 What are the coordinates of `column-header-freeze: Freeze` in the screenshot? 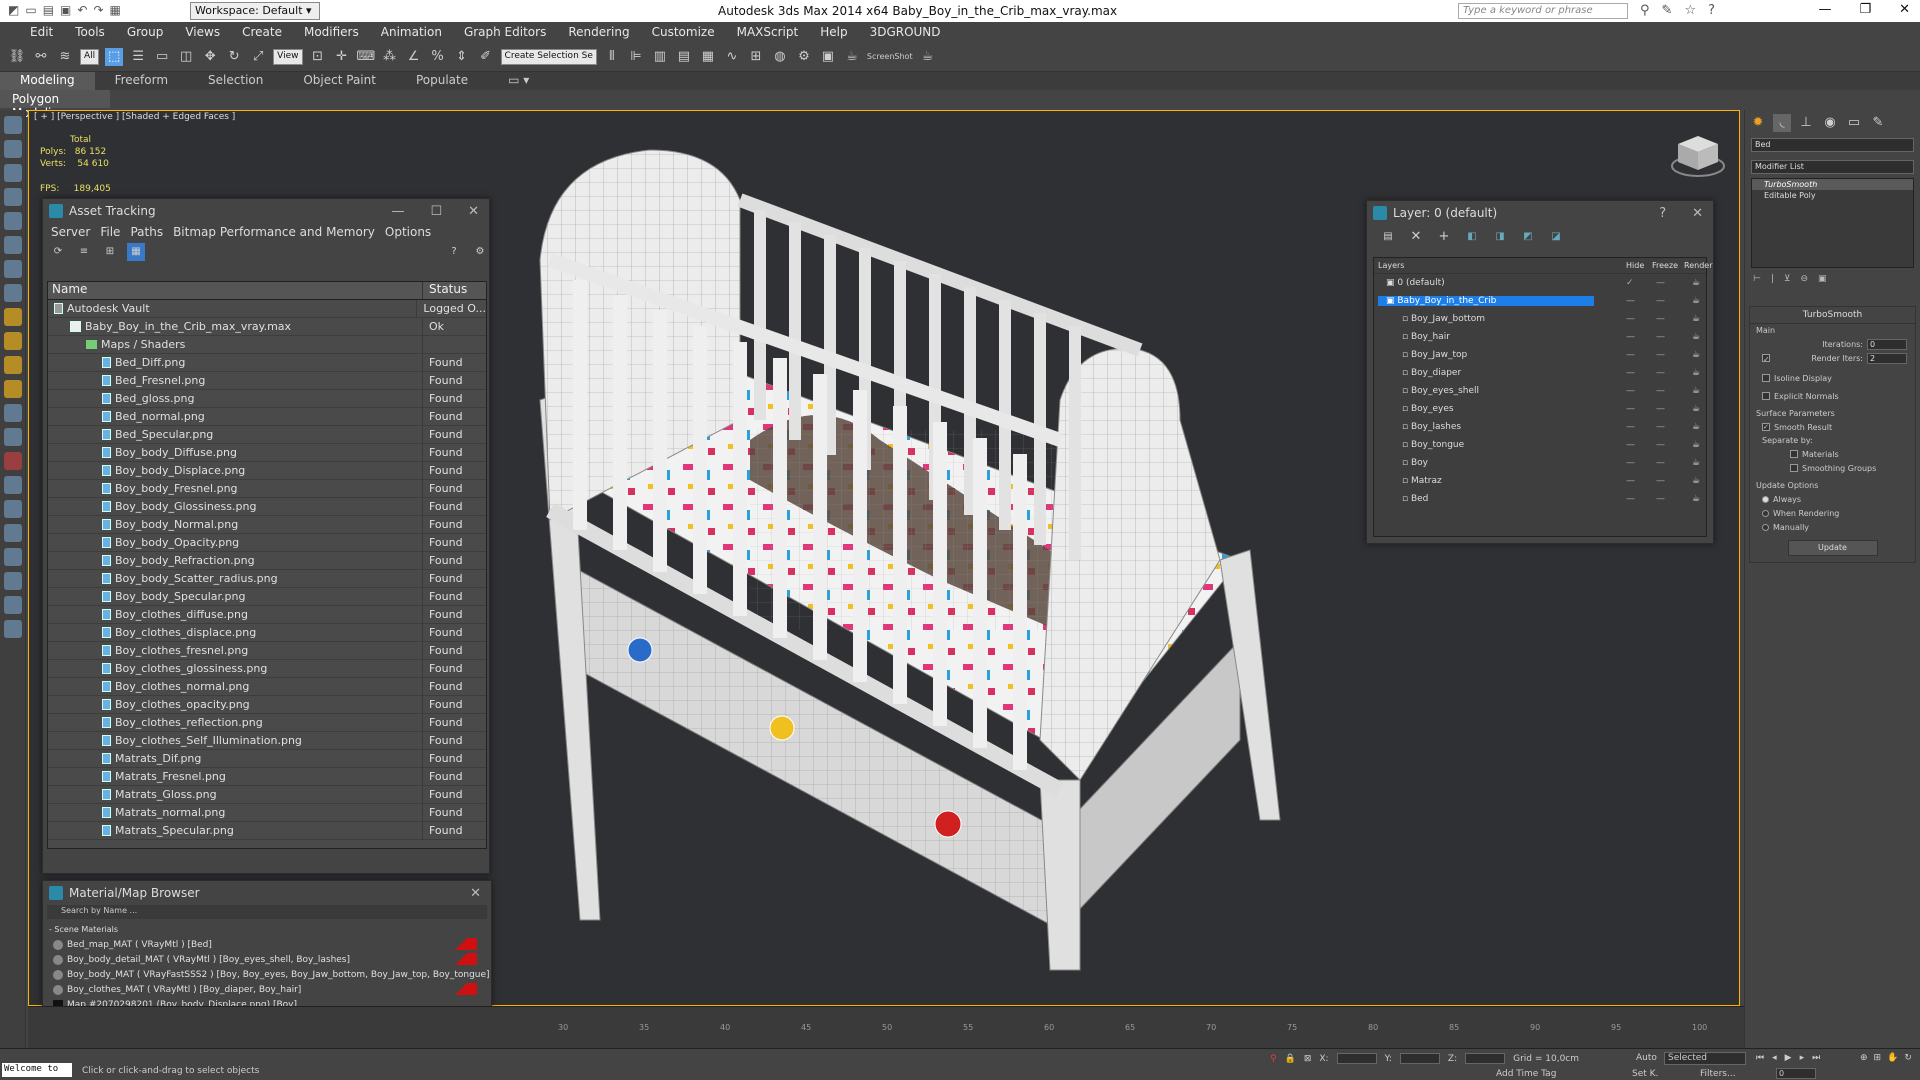 It's located at (1665, 265).